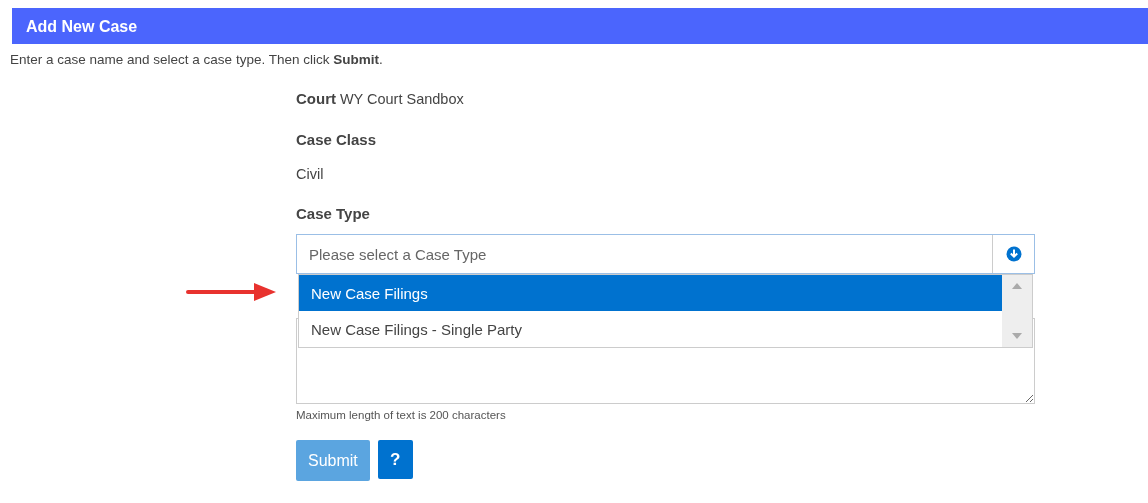 The width and height of the screenshot is (1148, 503). I want to click on scroll-up-icon, so click(1017, 285).